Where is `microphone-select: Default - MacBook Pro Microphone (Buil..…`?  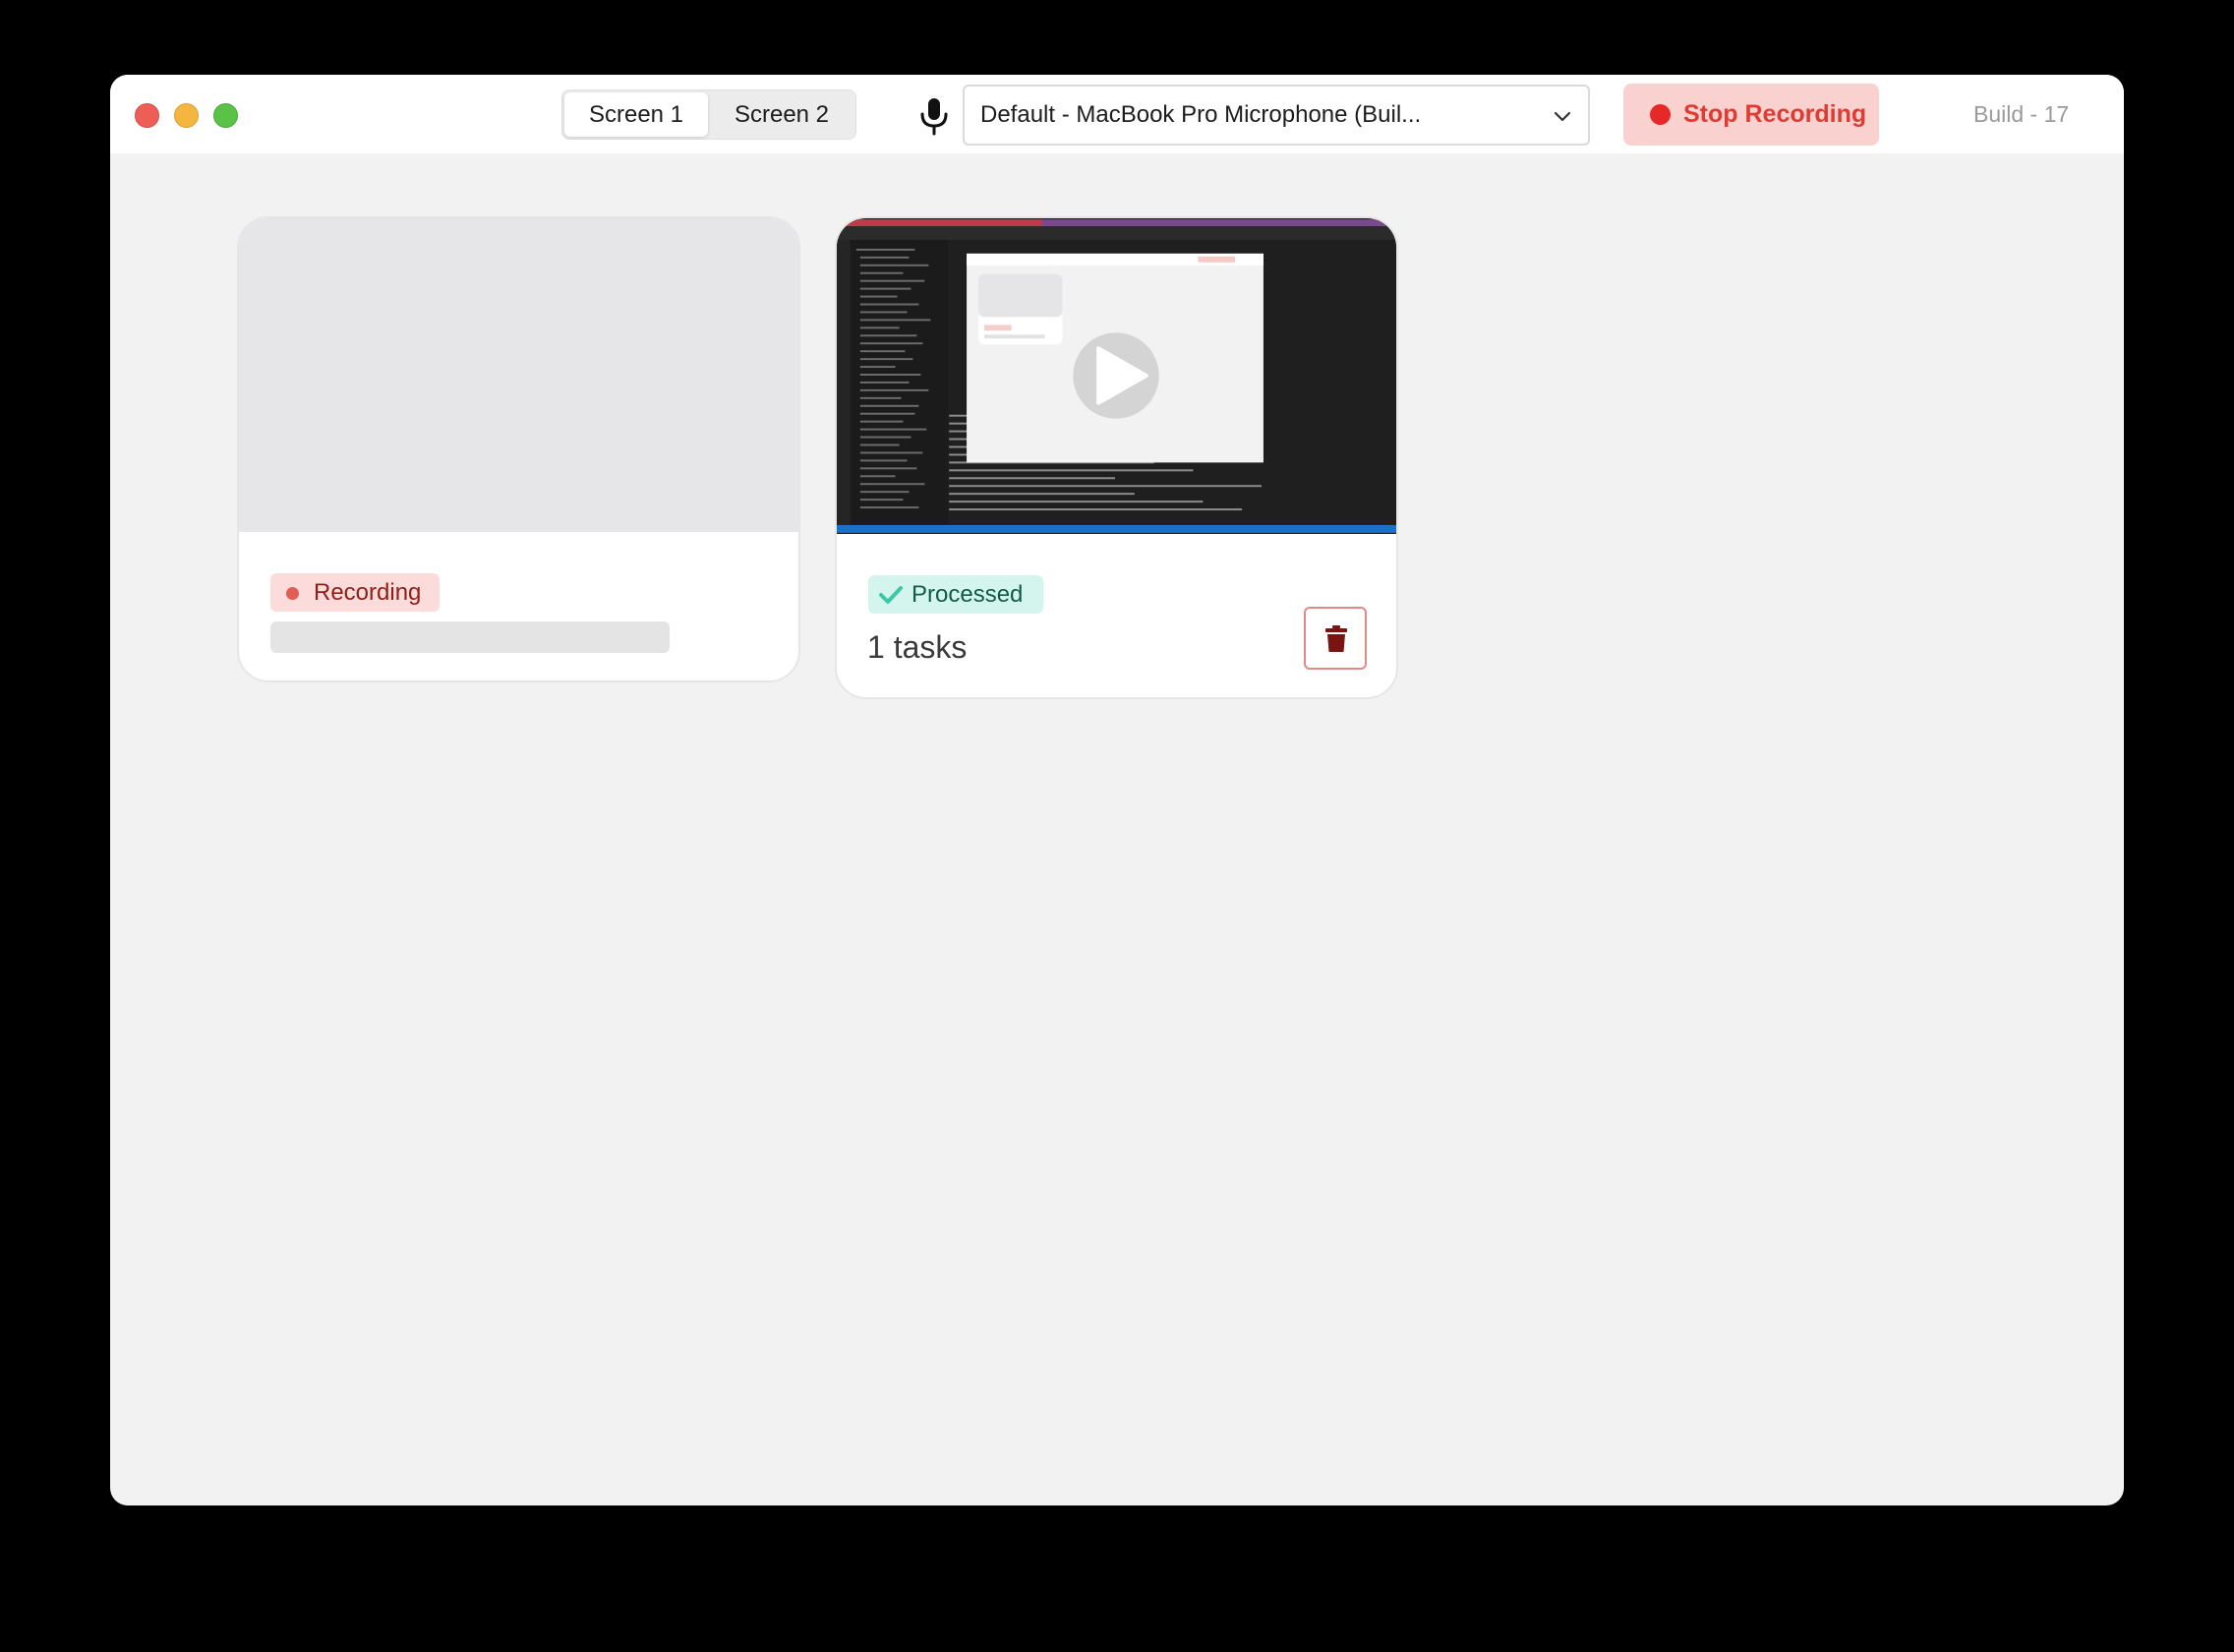
microphone-select: Default - MacBook Pro Microphone (Buil..… is located at coordinates (1277, 115).